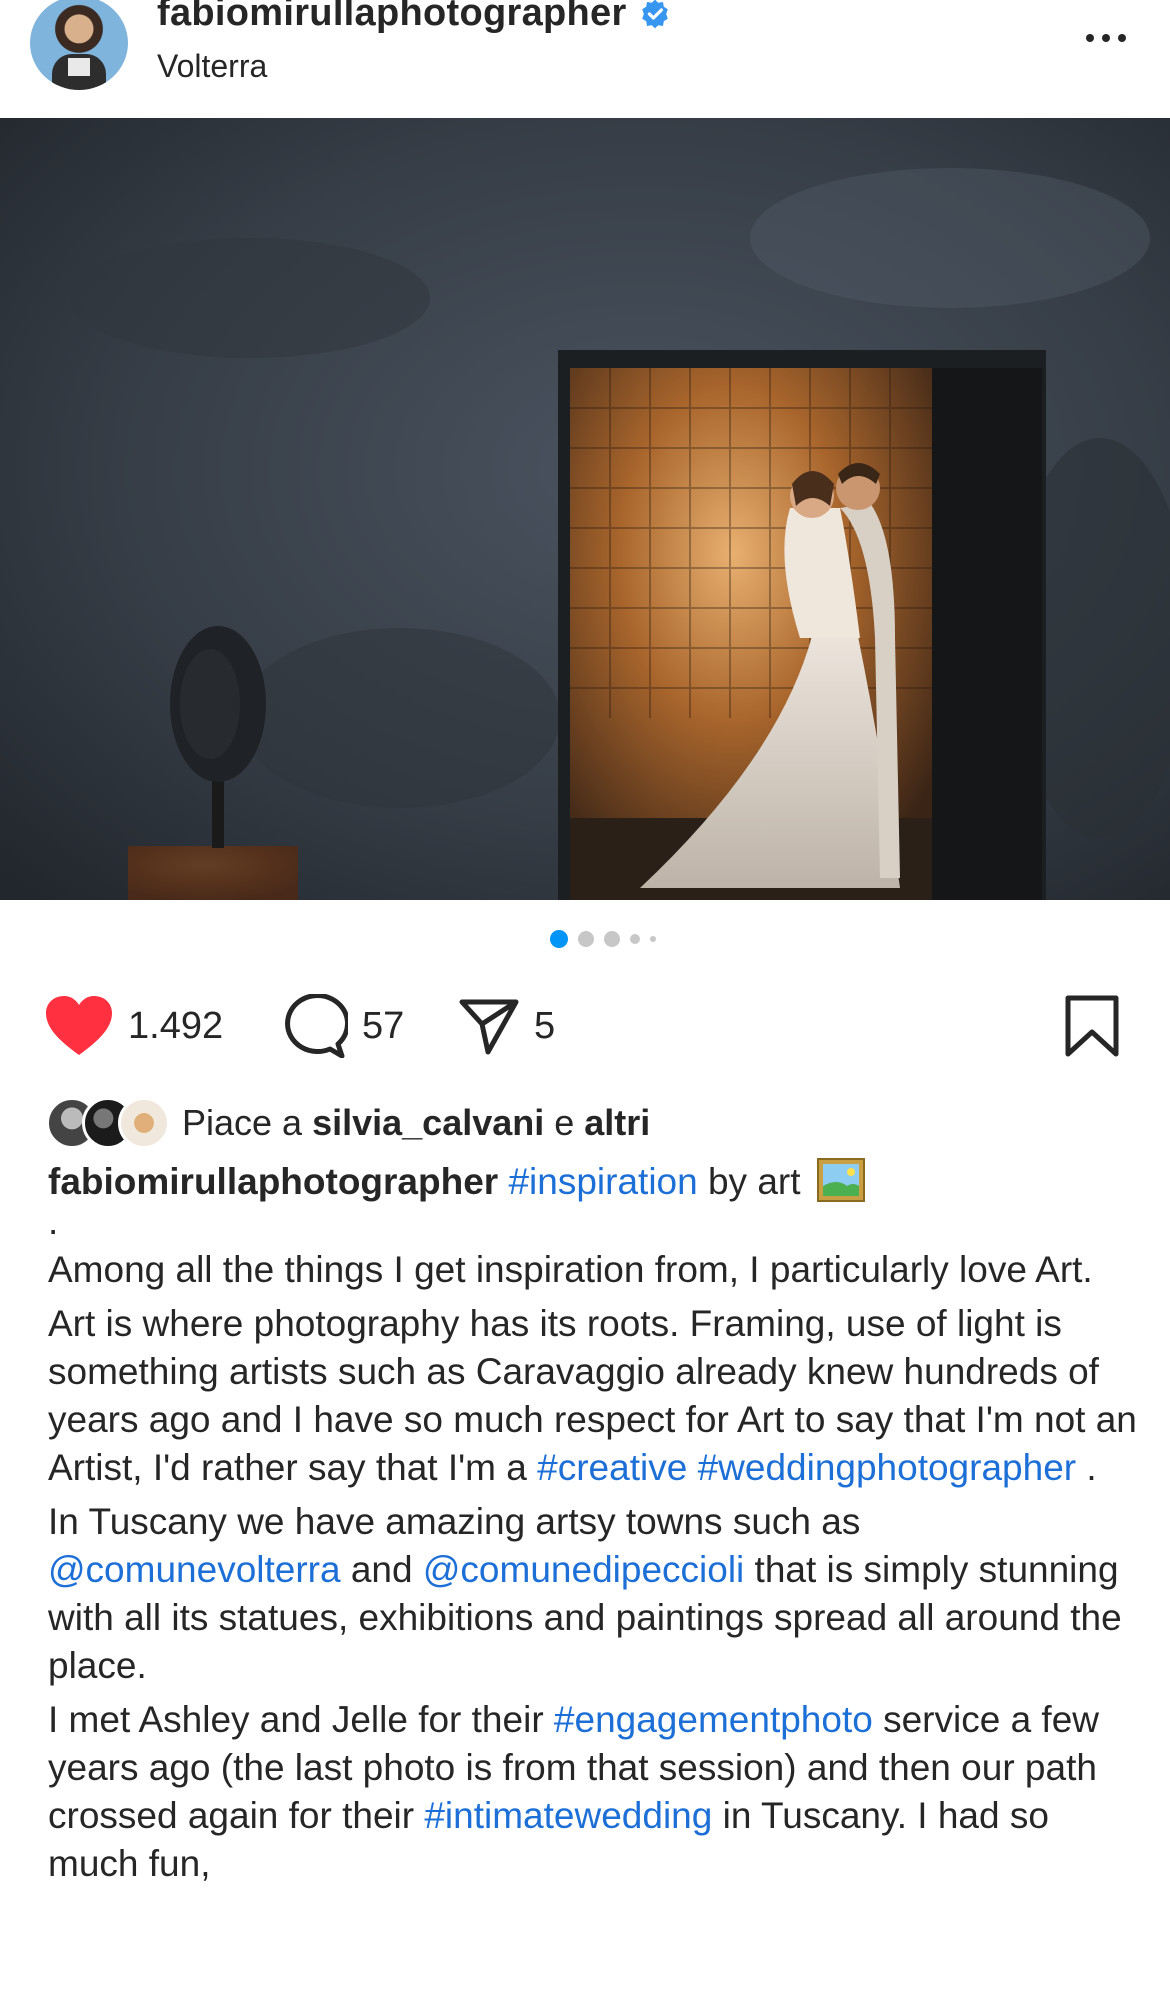  What do you see at coordinates (301, 1719) in the screenshot?
I see `caption-text: I met Ashley and Jelle for their` at bounding box center [301, 1719].